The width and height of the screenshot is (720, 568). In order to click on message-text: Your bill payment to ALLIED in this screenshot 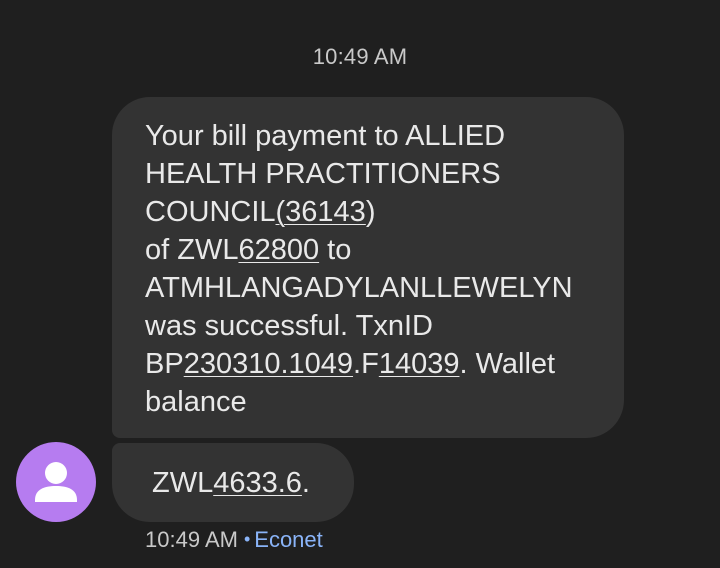, I will do `click(325, 136)`.